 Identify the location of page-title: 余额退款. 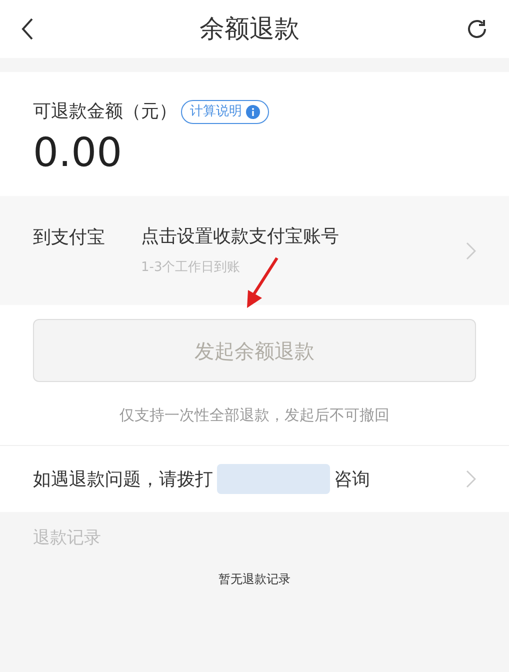
(250, 29).